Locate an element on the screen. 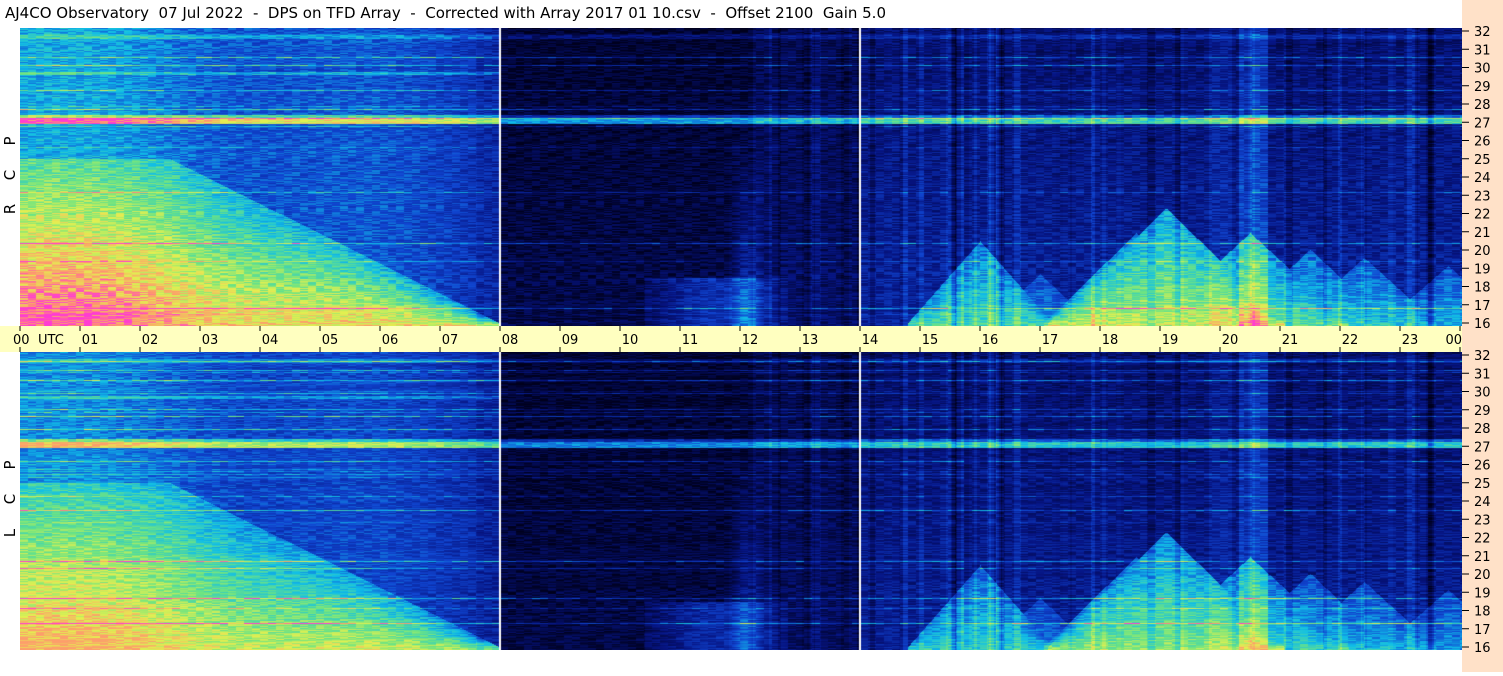  time-tick-label: 11 is located at coordinates (690, 340).